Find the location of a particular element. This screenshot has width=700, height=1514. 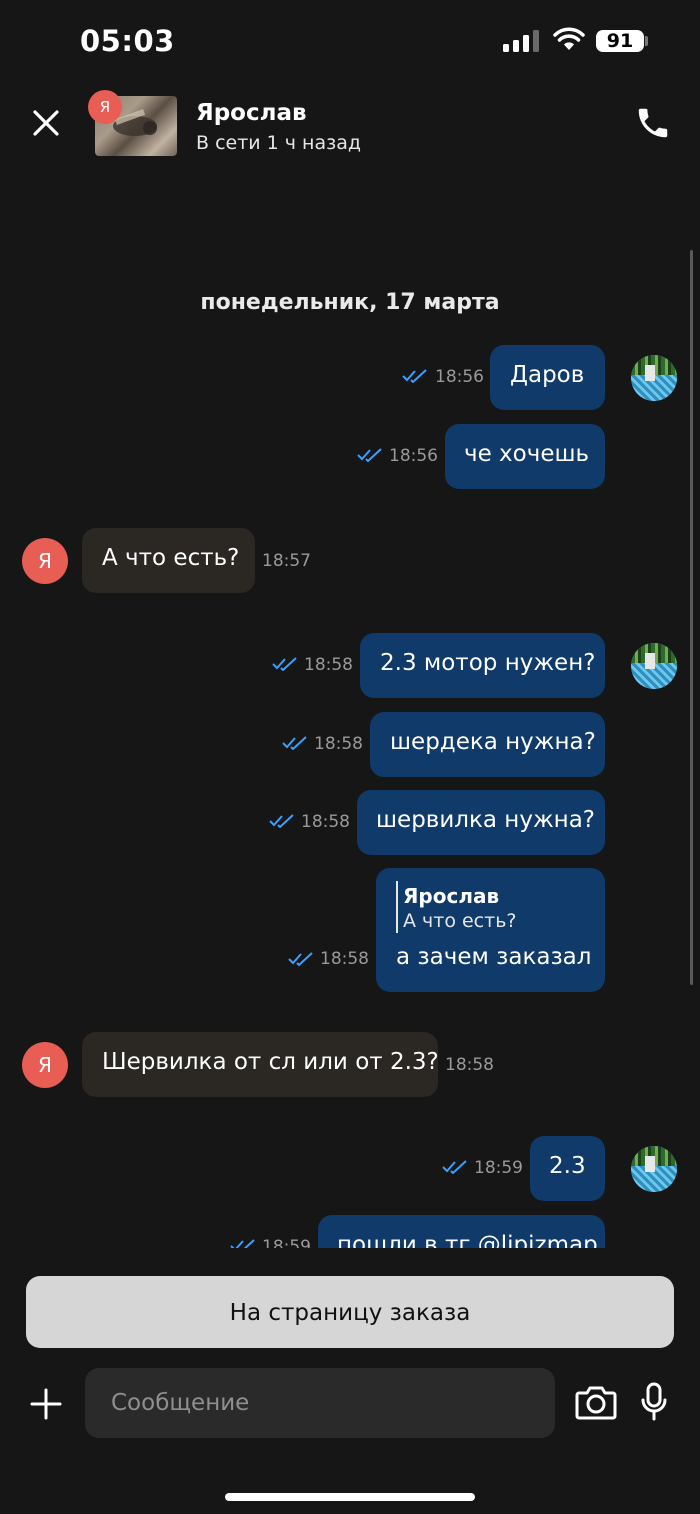

wifi-icon is located at coordinates (569, 38).